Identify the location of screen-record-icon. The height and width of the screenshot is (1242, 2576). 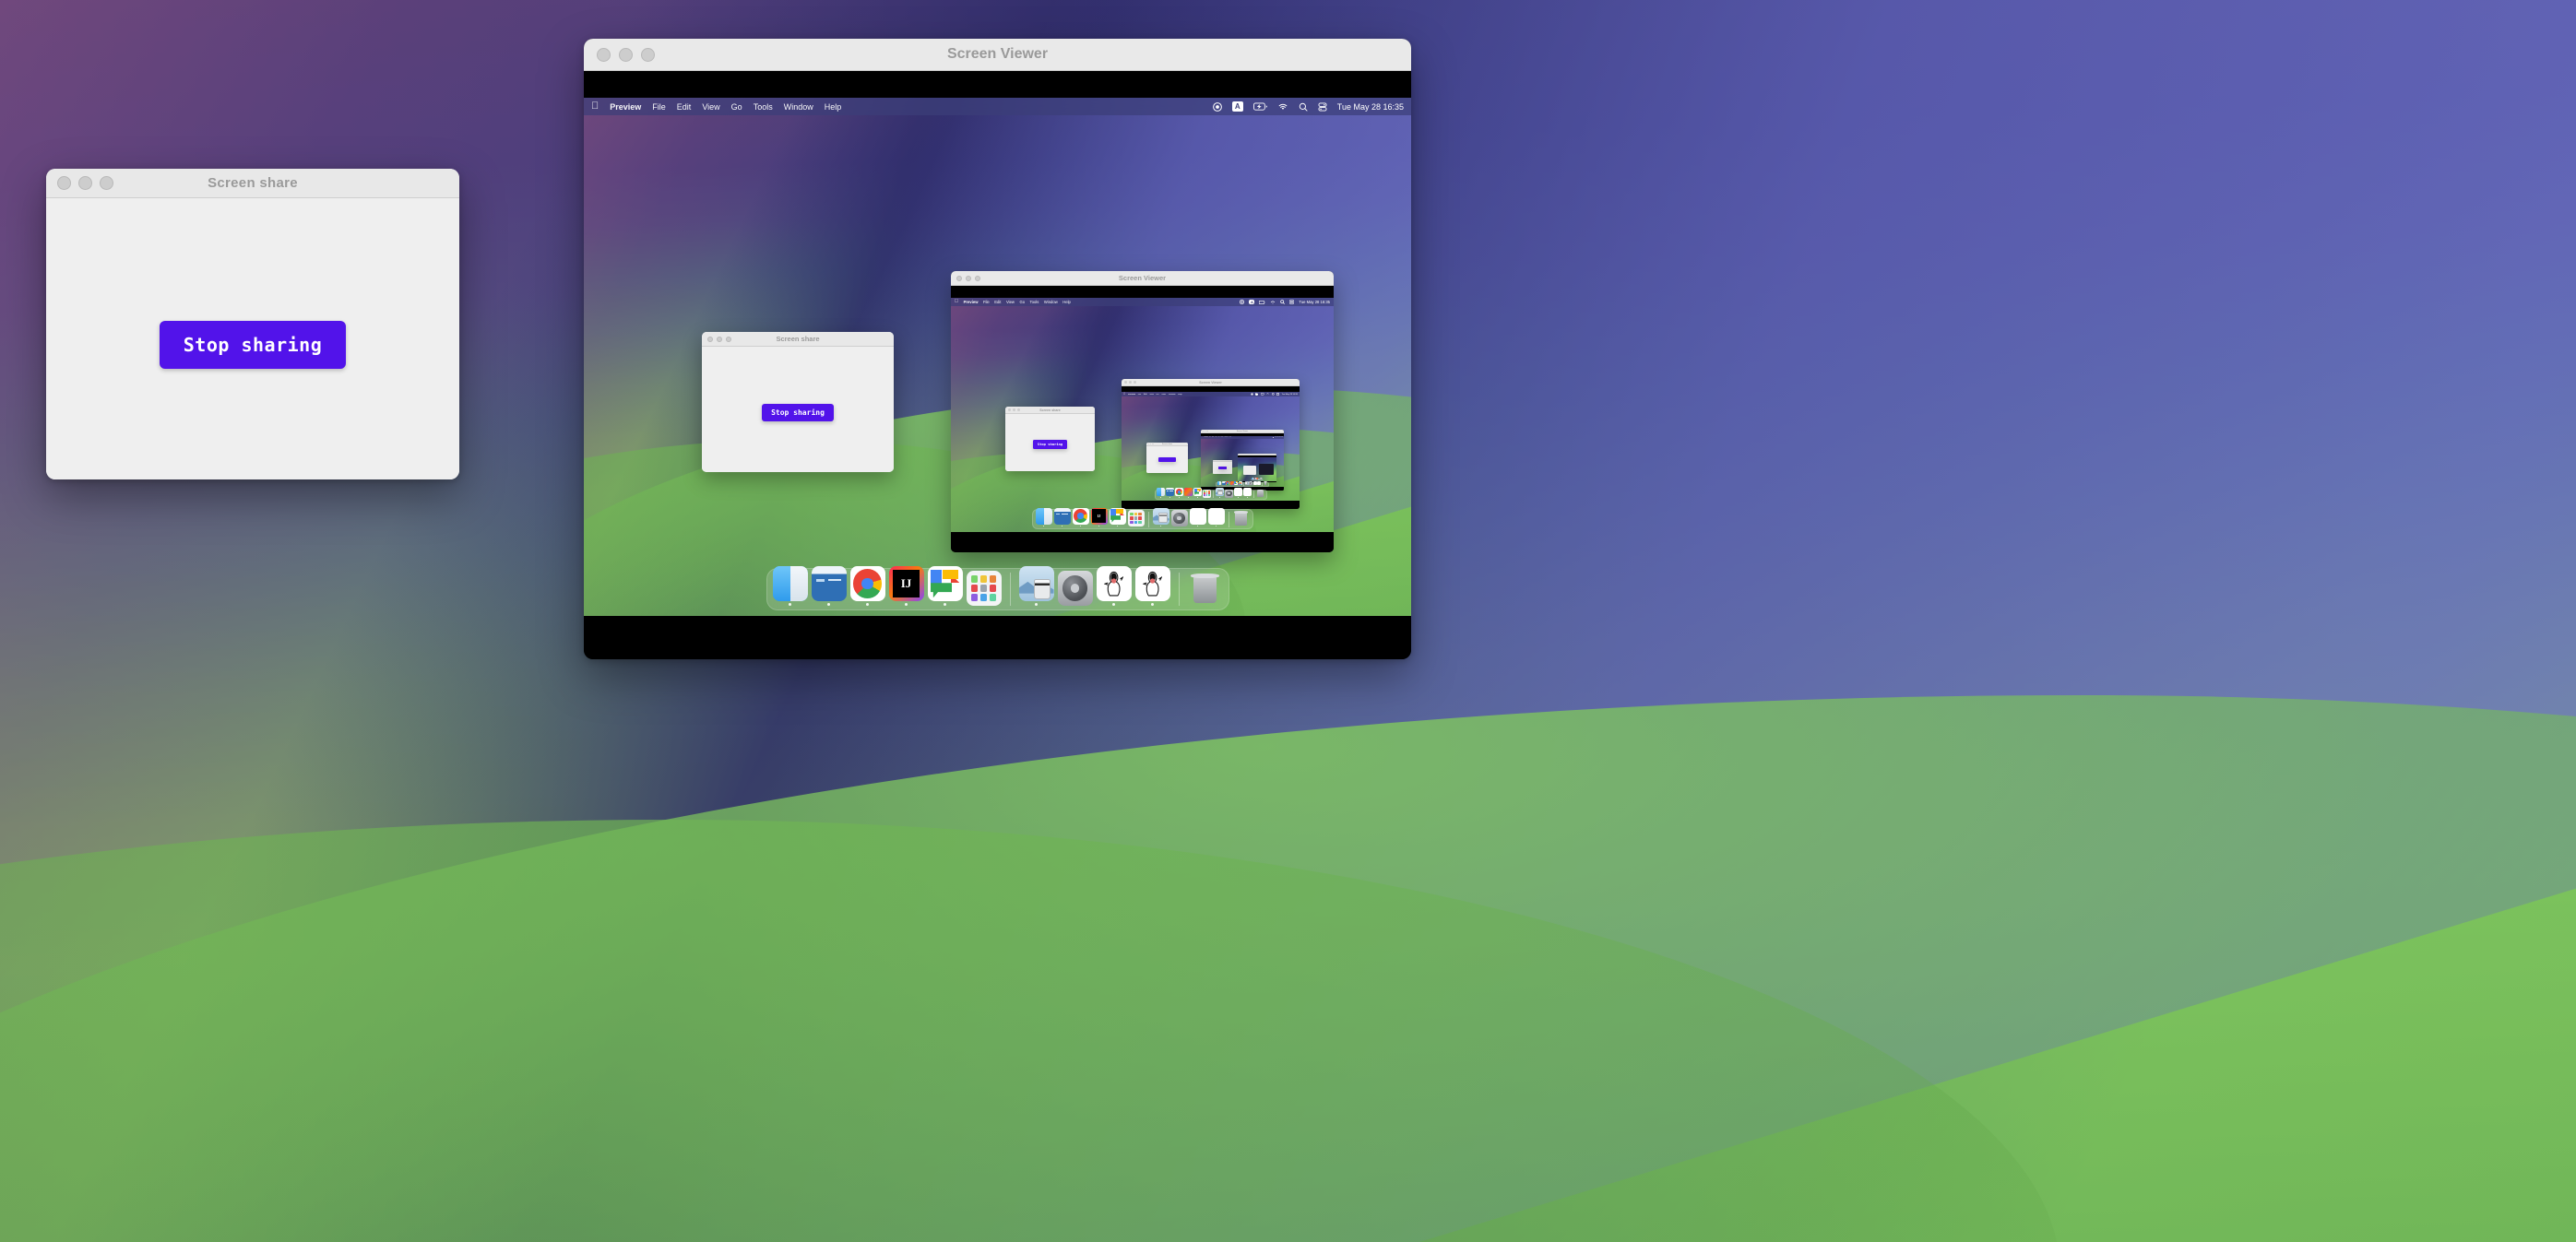
(1217, 106).